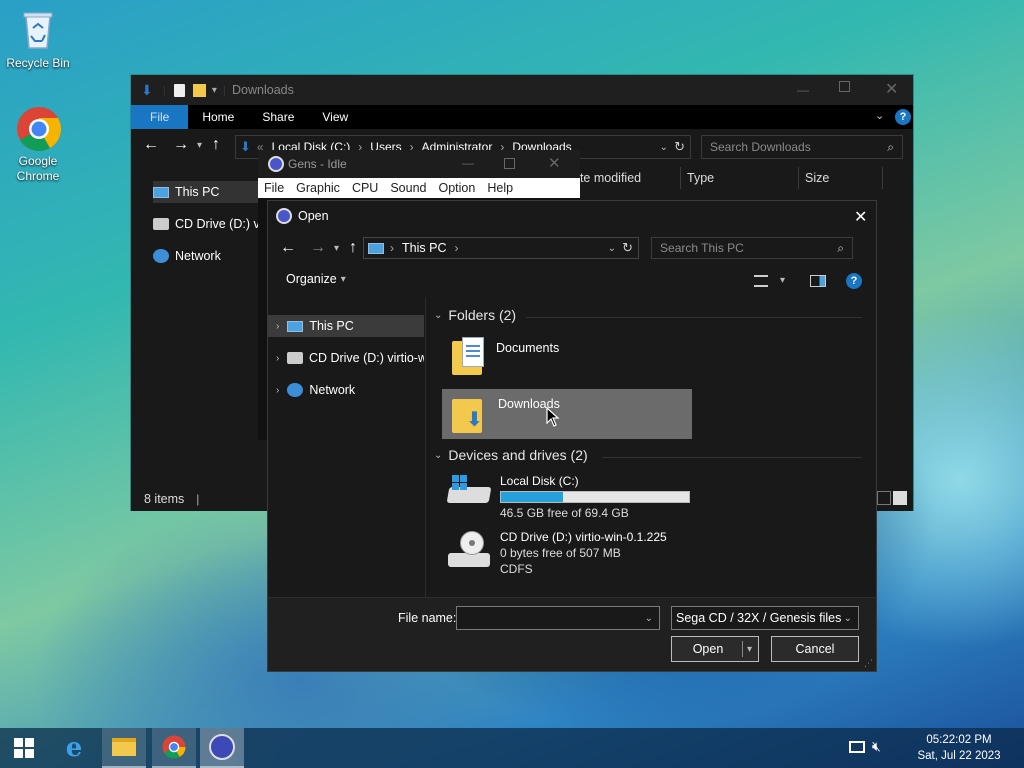  What do you see at coordinates (876, 746) in the screenshot?
I see `volume-muted-tray-icon: 🔇︎` at bounding box center [876, 746].